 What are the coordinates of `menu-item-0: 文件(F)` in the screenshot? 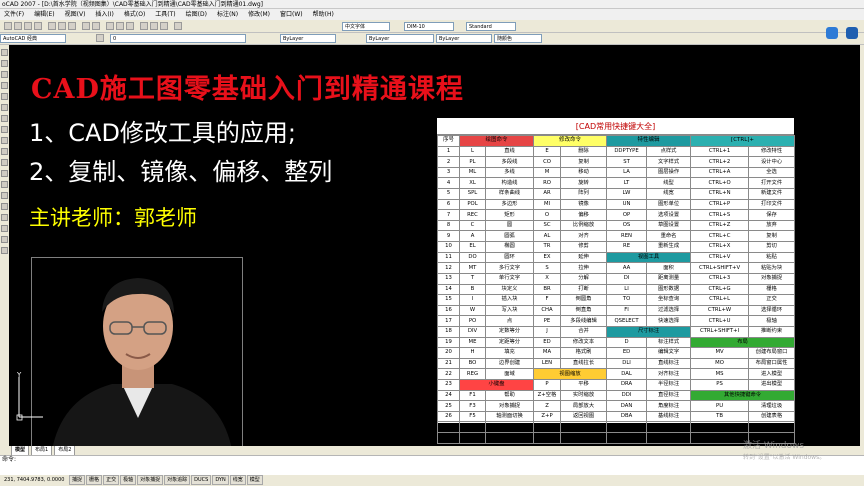 It's located at (14, 14).